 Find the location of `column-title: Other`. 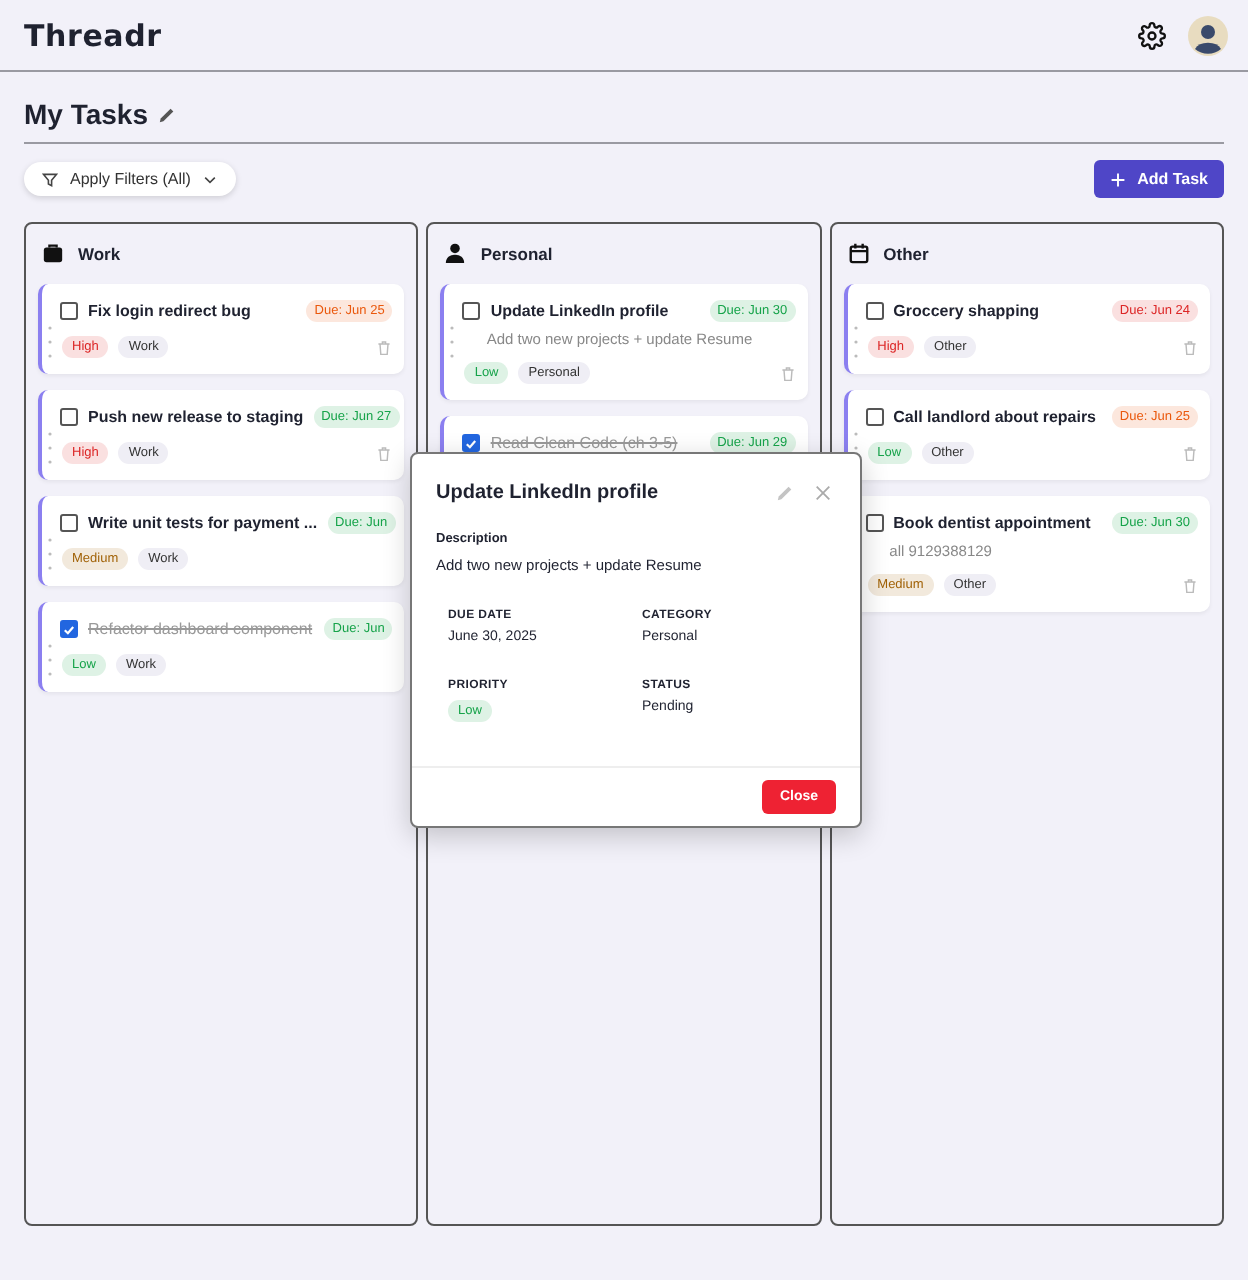

column-title: Other is located at coordinates (906, 253).